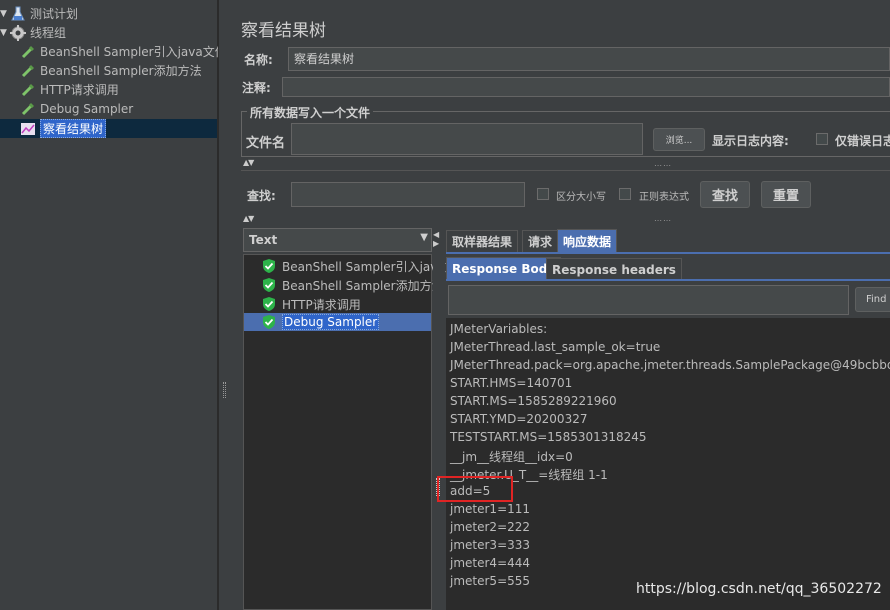 The image size is (890, 610). I want to click on response-line: START.YMD=20200327, so click(519, 419).